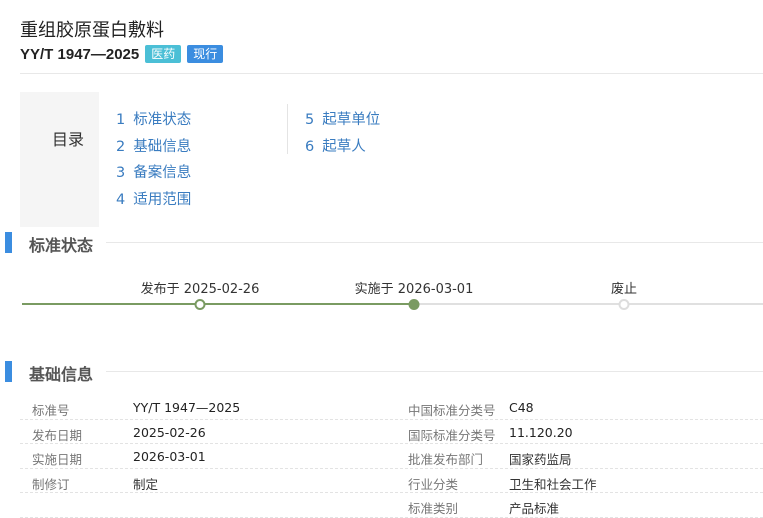 The width and height of the screenshot is (763, 518). Describe the element at coordinates (553, 484) in the screenshot. I see `field-value: 卫生和社会工作` at that location.